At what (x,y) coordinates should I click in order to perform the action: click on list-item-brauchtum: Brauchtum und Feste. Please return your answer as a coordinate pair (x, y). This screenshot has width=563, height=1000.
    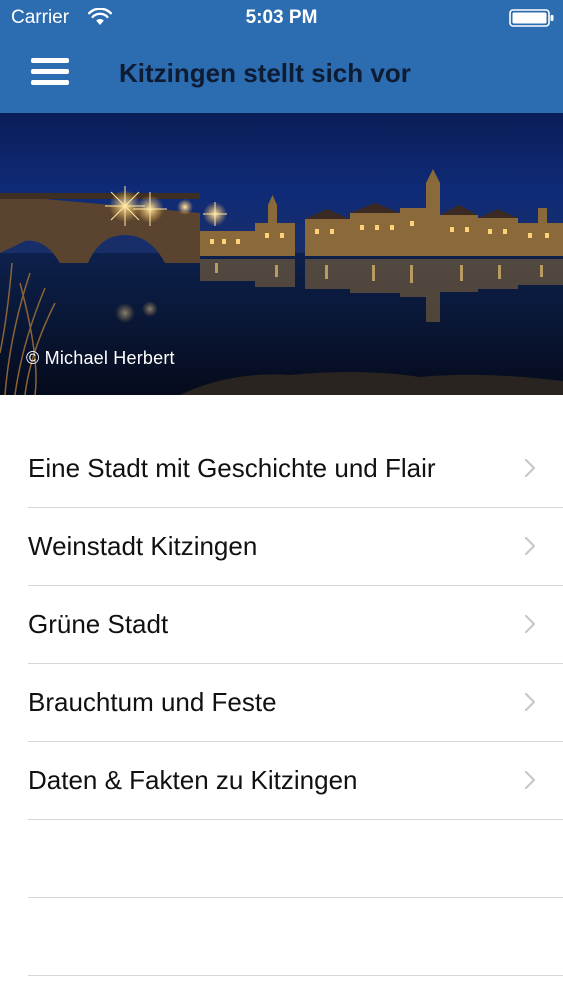
    Looking at the image, I should click on (295, 703).